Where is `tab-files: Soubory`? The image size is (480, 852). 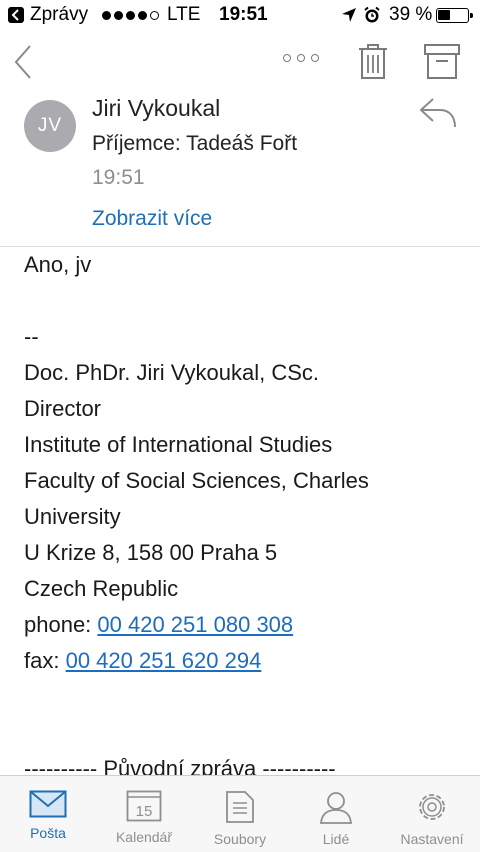 tab-files: Soubory is located at coordinates (240, 814).